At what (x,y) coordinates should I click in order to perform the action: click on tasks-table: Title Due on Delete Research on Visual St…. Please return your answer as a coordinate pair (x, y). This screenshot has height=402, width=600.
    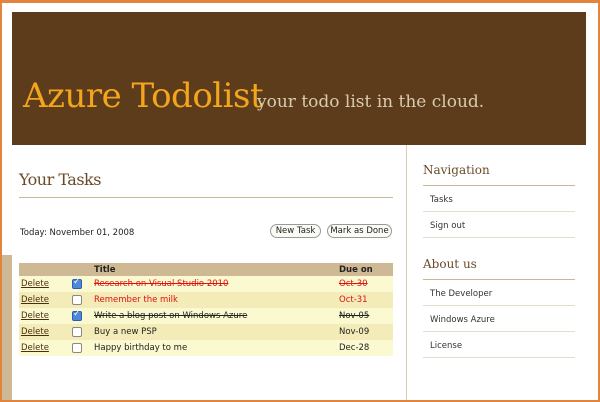
    Looking at the image, I should click on (206, 309).